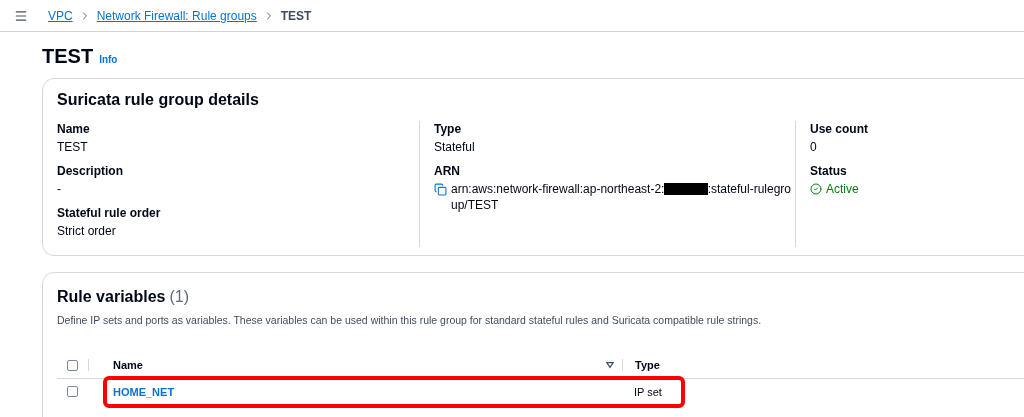 The image size is (1024, 417). I want to click on status-text: Active, so click(842, 189).